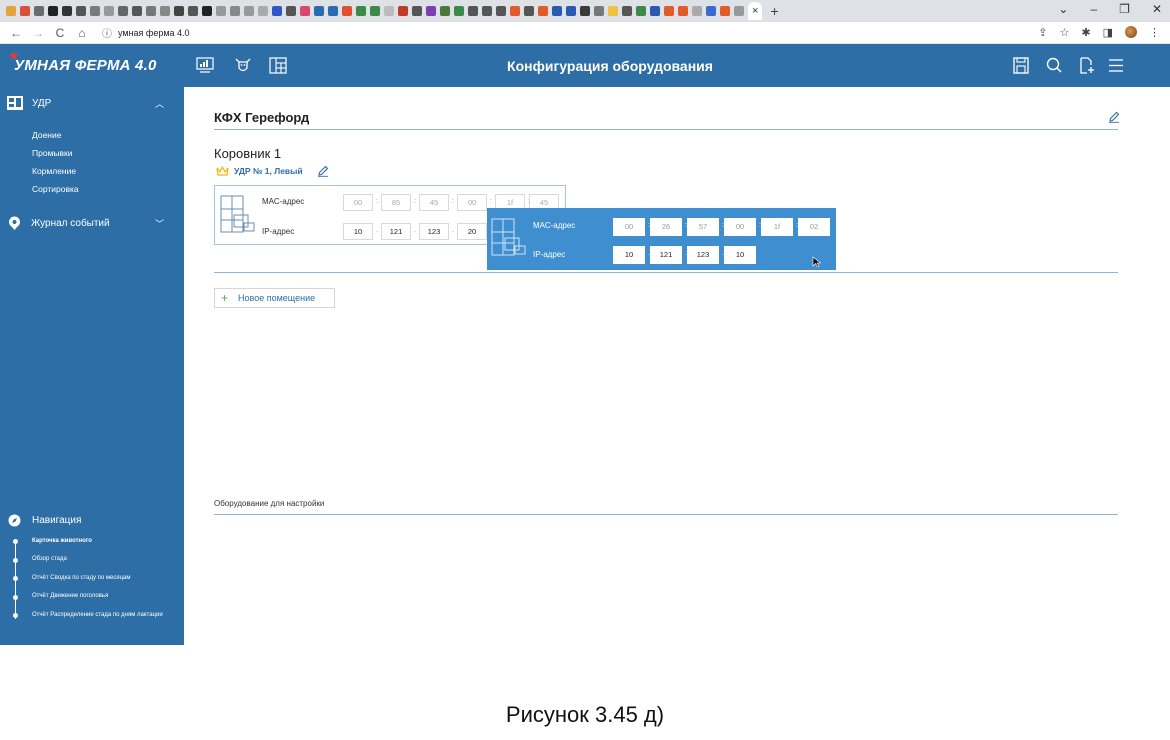  I want to click on browser-menu-icon: ⋮, so click(1154, 32).